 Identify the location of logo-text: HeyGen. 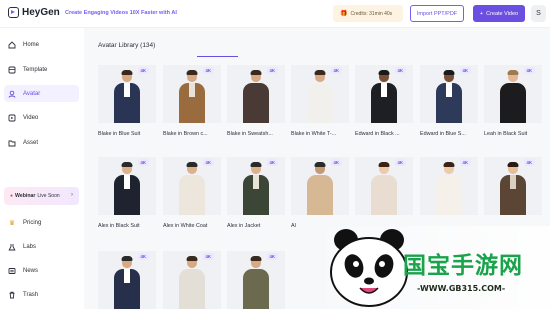
(41, 12).